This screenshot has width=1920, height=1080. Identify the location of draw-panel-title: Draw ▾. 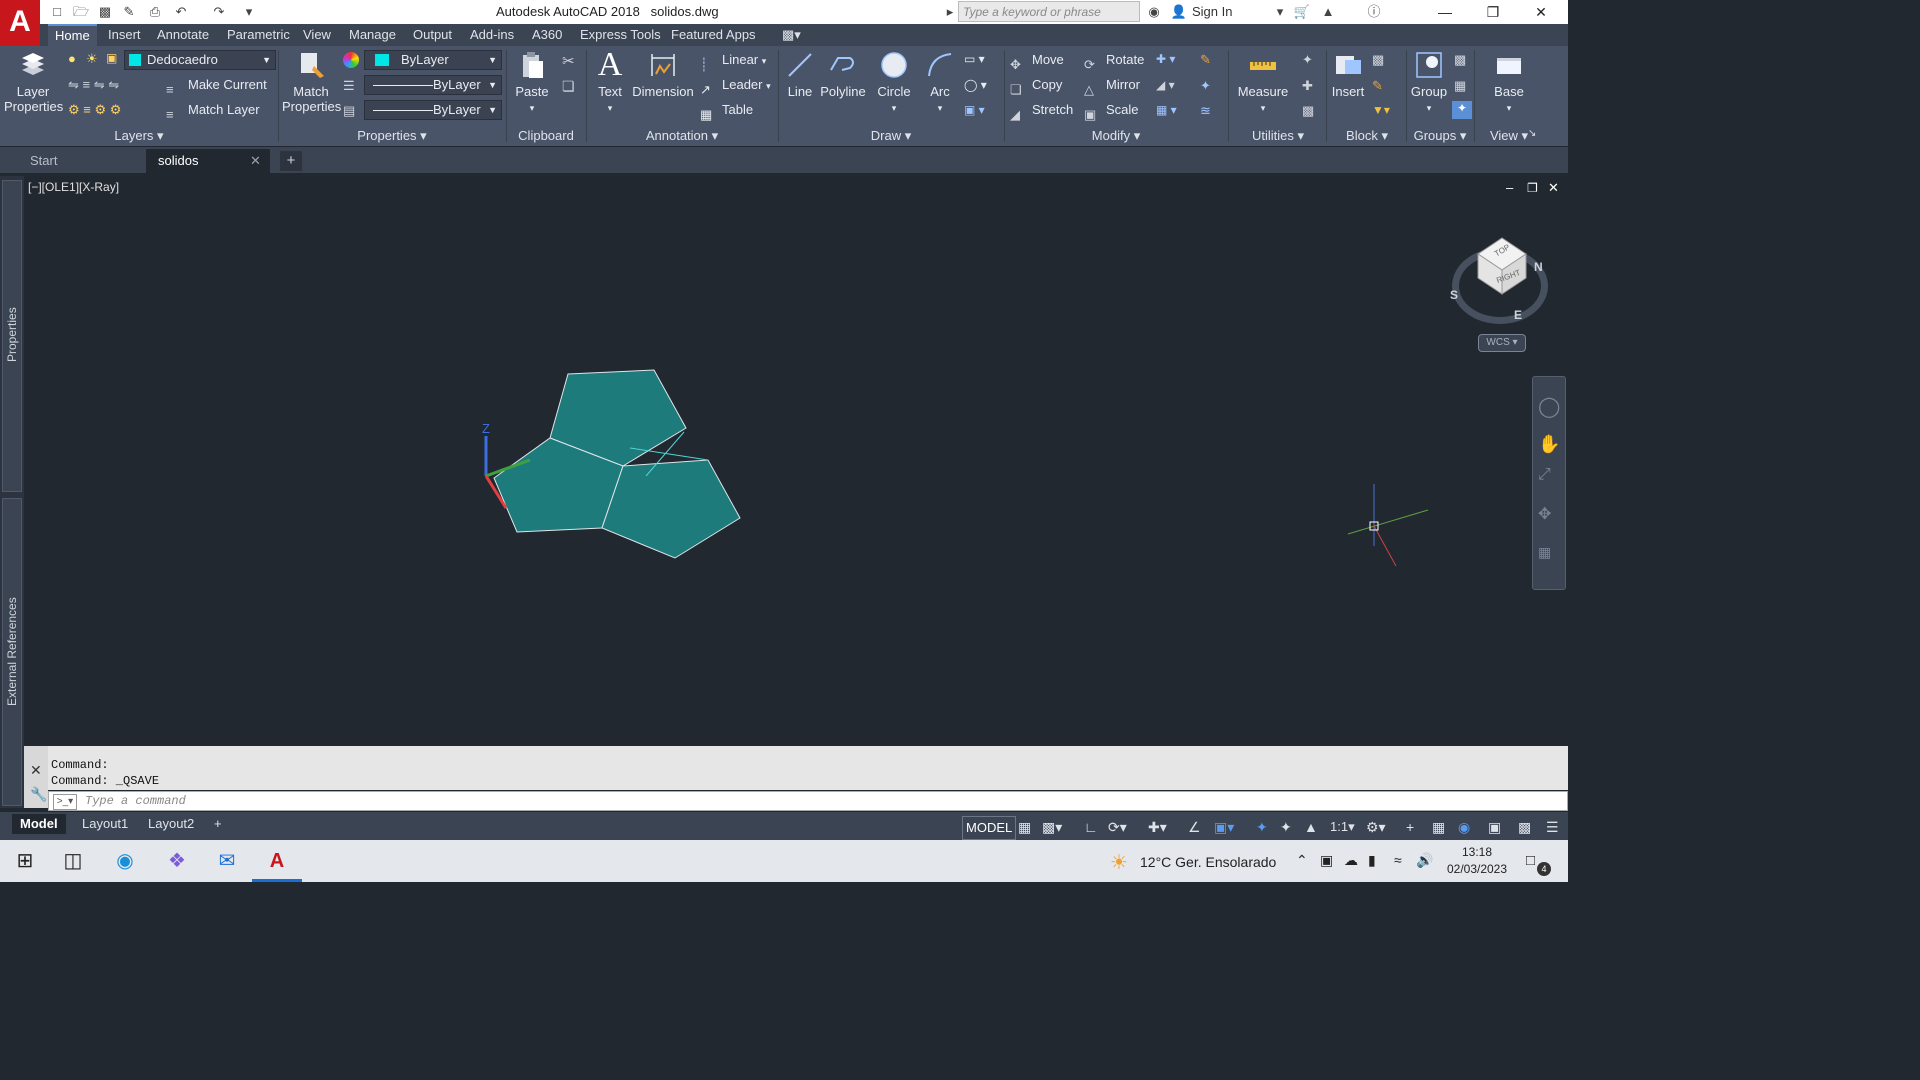
(891, 136).